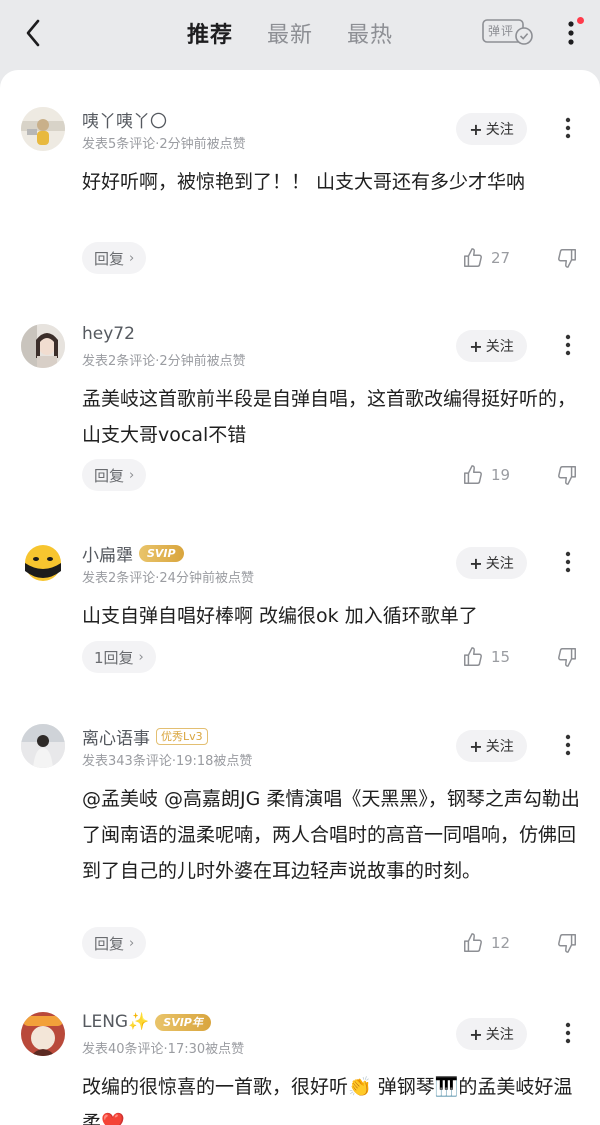 This screenshot has height=1125, width=600. What do you see at coordinates (164, 144) in the screenshot?
I see `user-meta: 发表5条评论·2分钟前被点赞` at bounding box center [164, 144].